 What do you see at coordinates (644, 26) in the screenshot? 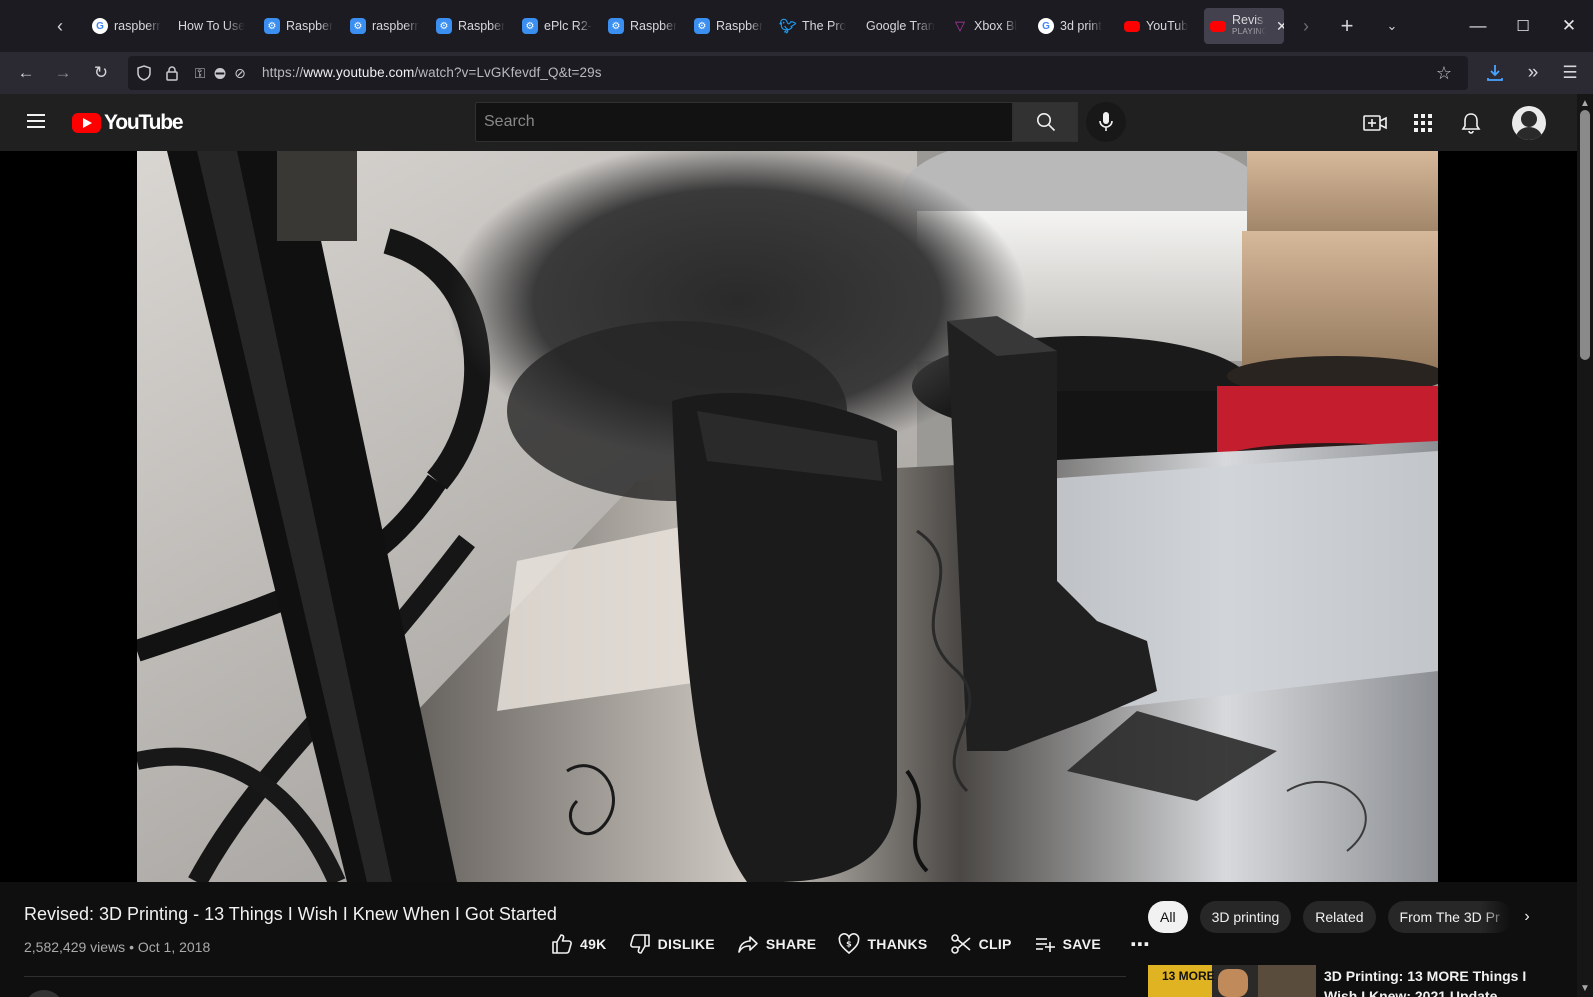
I see `tab-6: ⚙ Raspber` at bounding box center [644, 26].